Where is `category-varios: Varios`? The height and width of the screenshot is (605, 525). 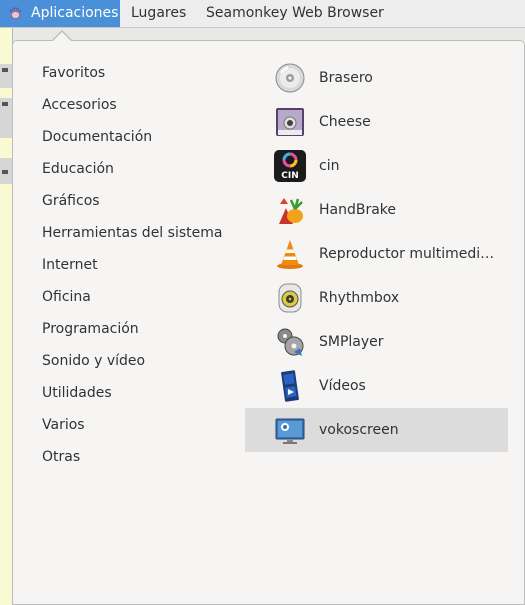
category-varios: Varios is located at coordinates (63, 425).